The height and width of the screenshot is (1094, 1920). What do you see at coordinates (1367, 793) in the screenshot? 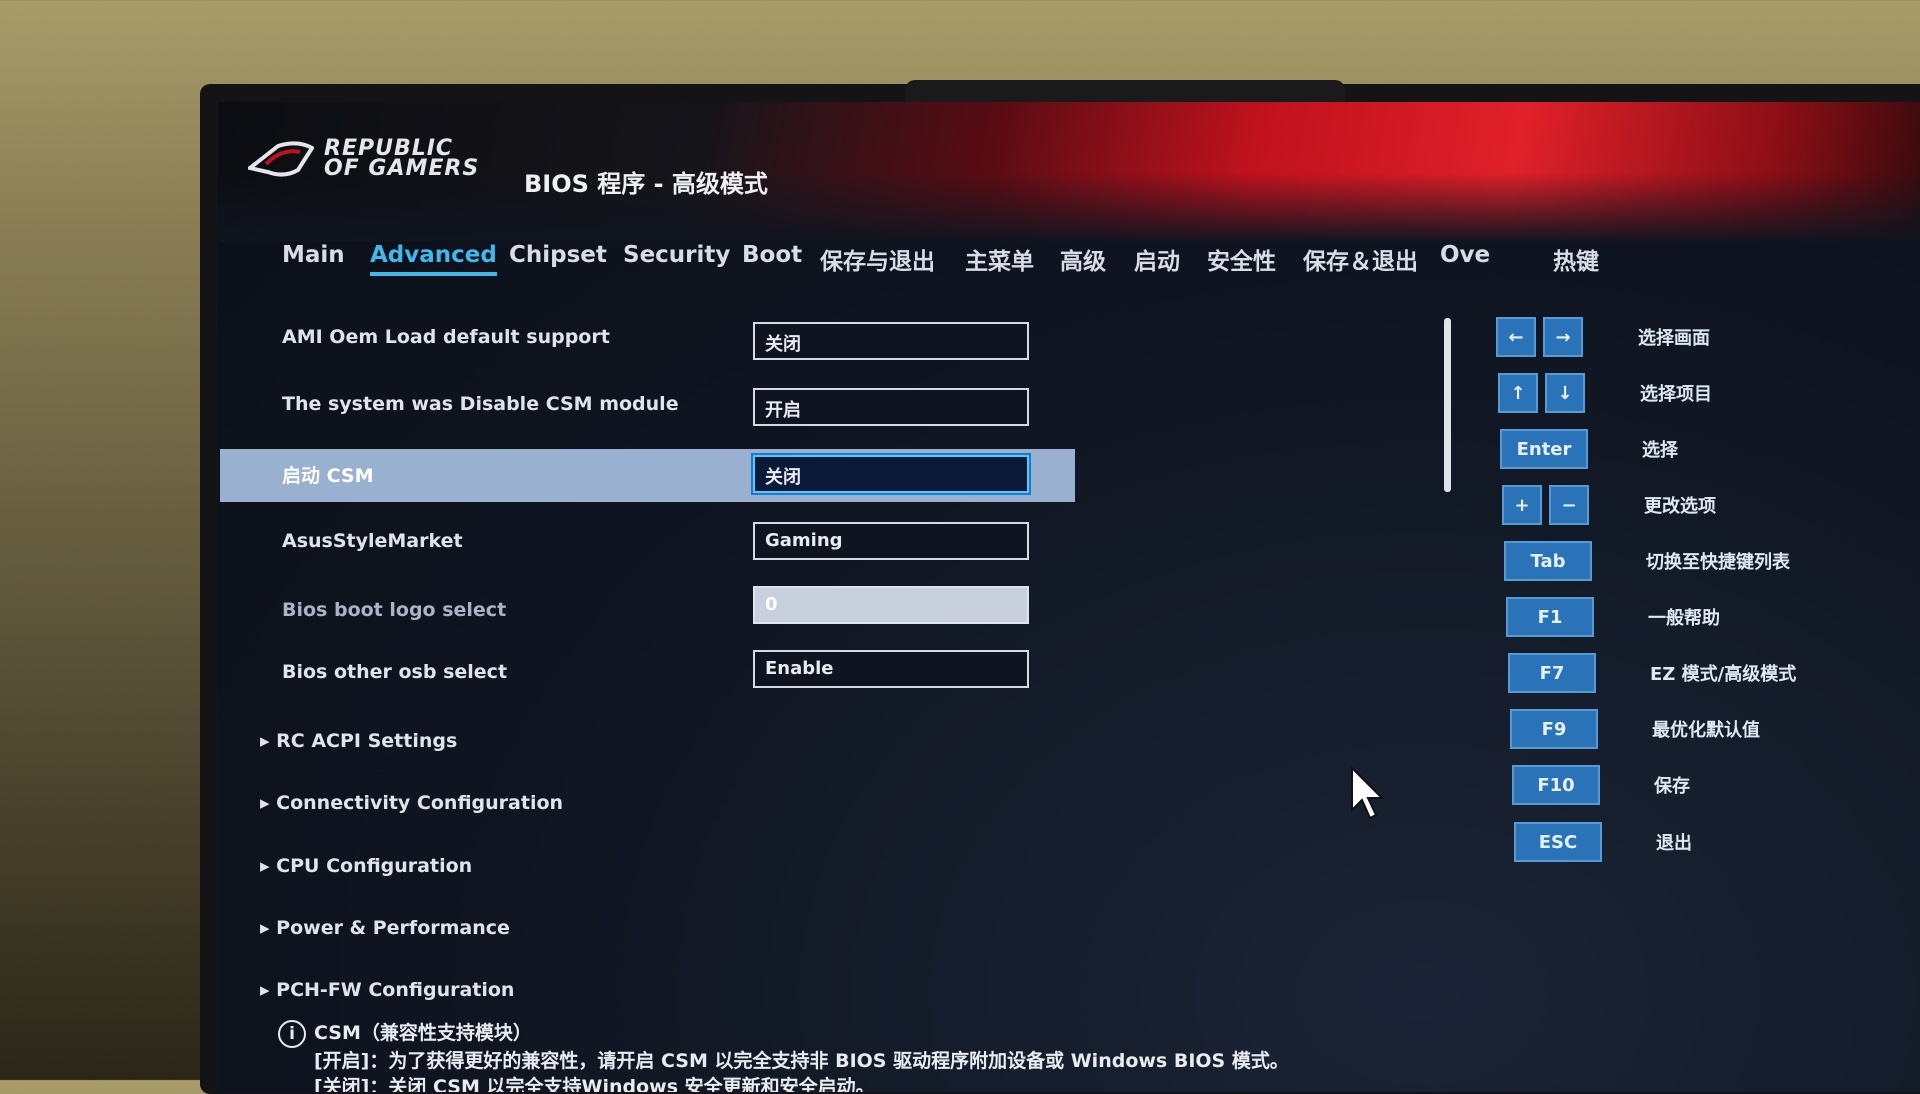
I see `mouse-cursor-icon` at bounding box center [1367, 793].